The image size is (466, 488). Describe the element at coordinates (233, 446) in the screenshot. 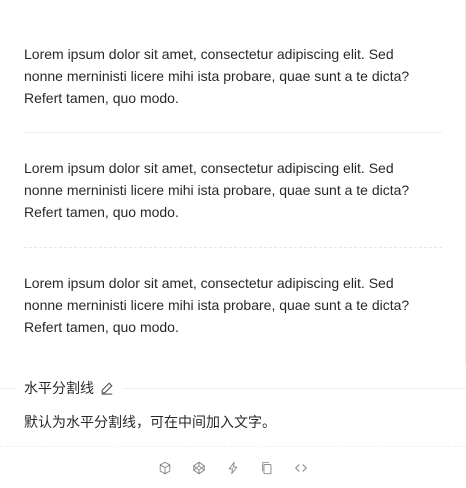

I see `actions-divider` at that location.